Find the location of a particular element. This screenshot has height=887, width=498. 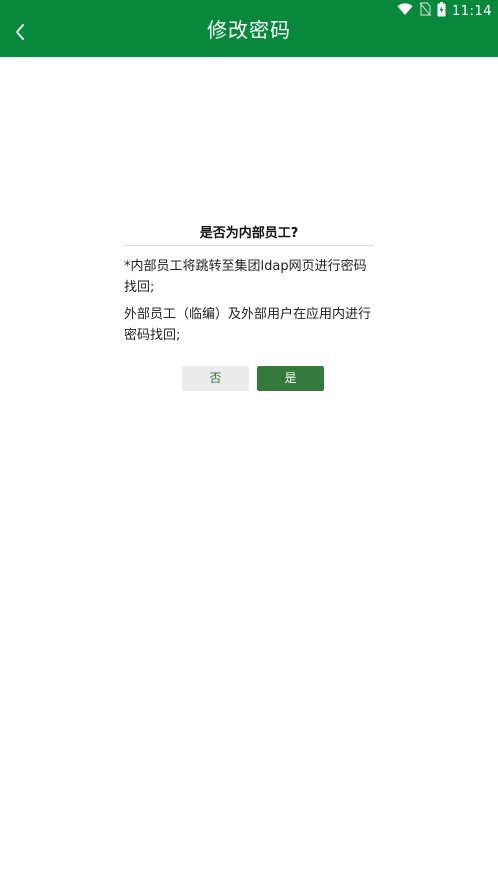

app-bar: 11:14 修改密码 is located at coordinates (249, 28).